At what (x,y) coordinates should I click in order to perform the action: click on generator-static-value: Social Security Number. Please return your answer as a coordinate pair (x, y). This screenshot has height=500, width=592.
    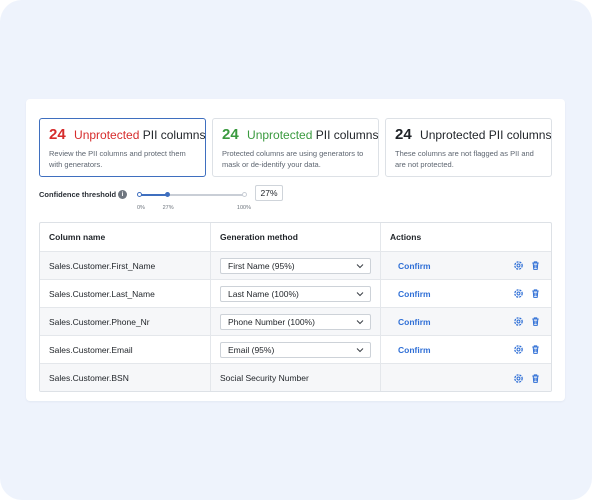
    Looking at the image, I should click on (296, 377).